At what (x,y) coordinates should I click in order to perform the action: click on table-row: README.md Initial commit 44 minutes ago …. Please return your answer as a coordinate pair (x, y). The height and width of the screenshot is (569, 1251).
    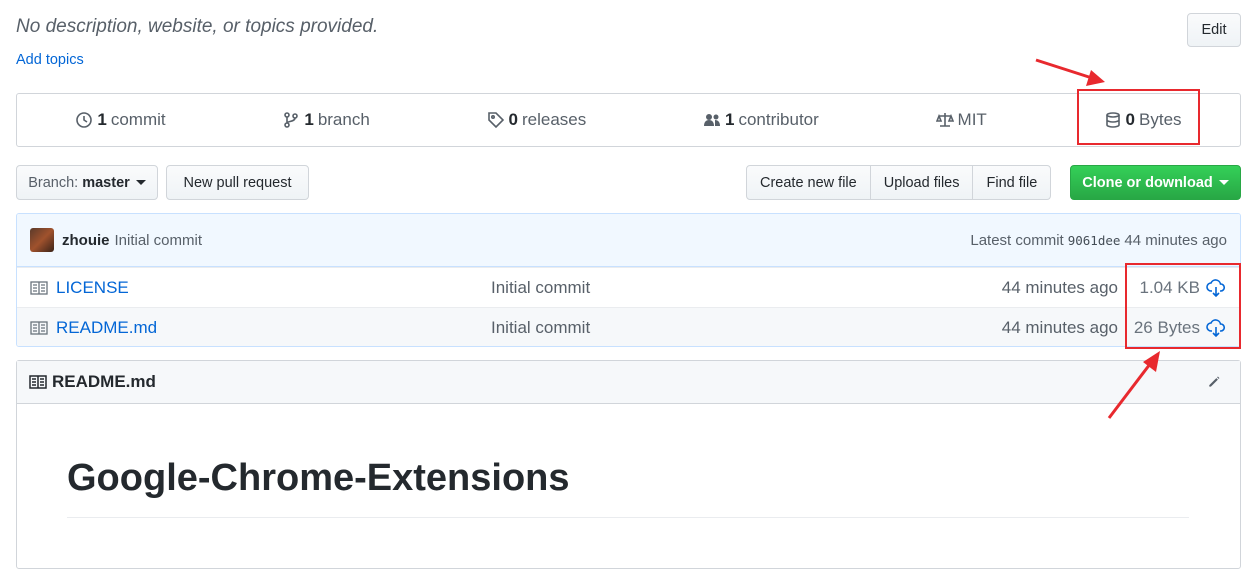
    Looking at the image, I should click on (628, 326).